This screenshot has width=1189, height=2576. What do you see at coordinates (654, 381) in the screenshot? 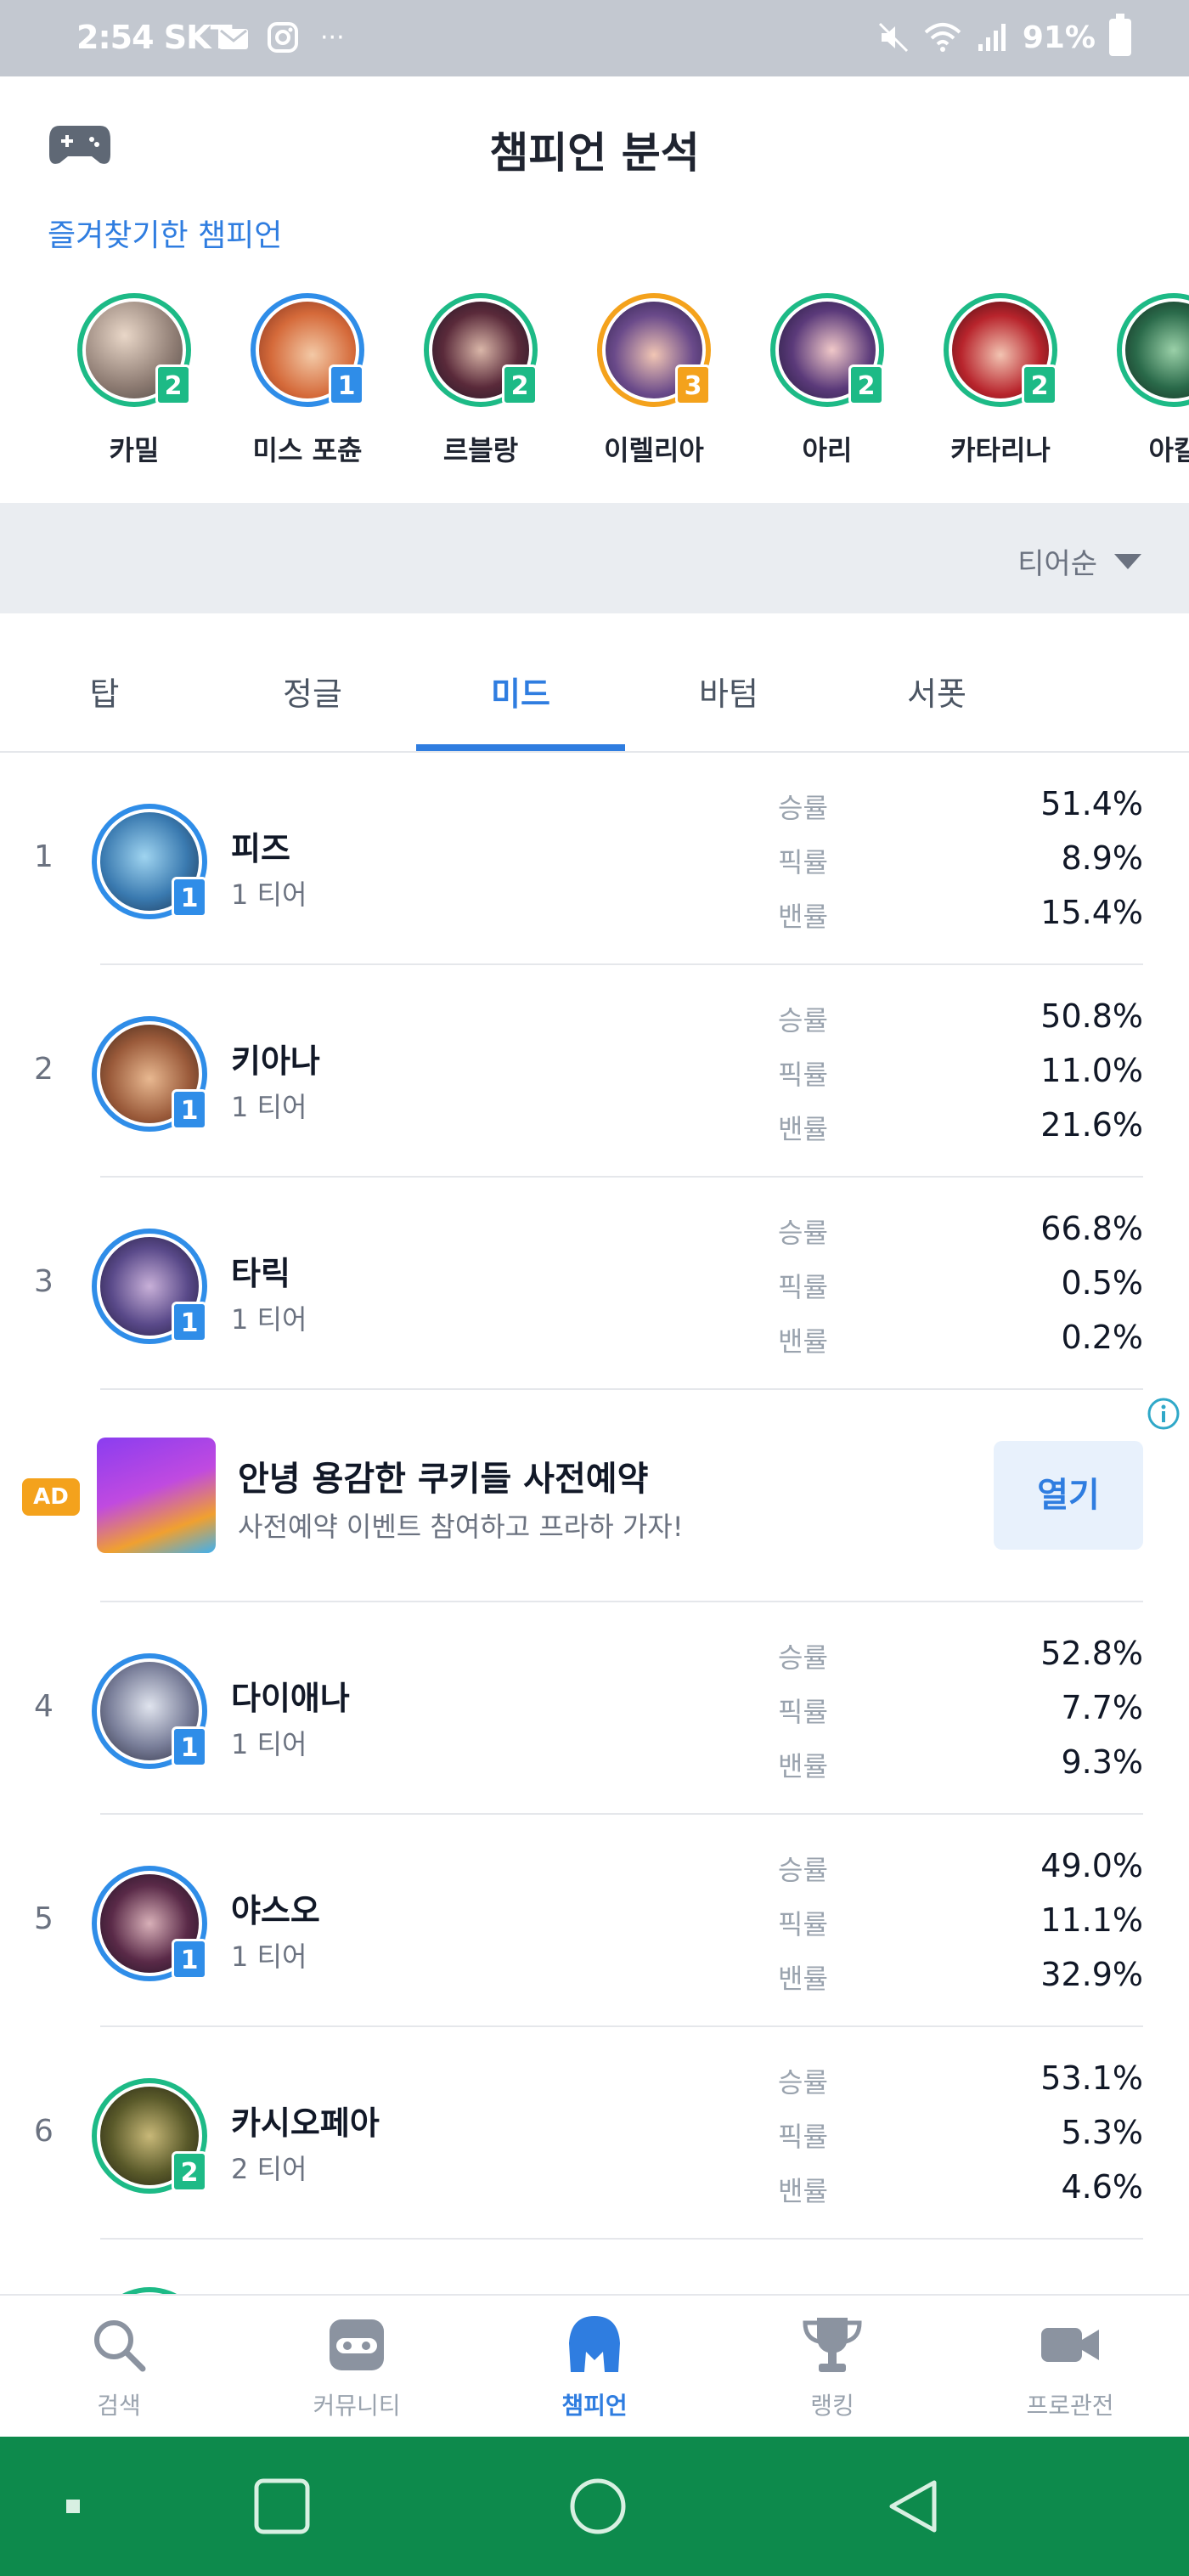
I see `favorite-champion-item: 3 이렐리아` at bounding box center [654, 381].